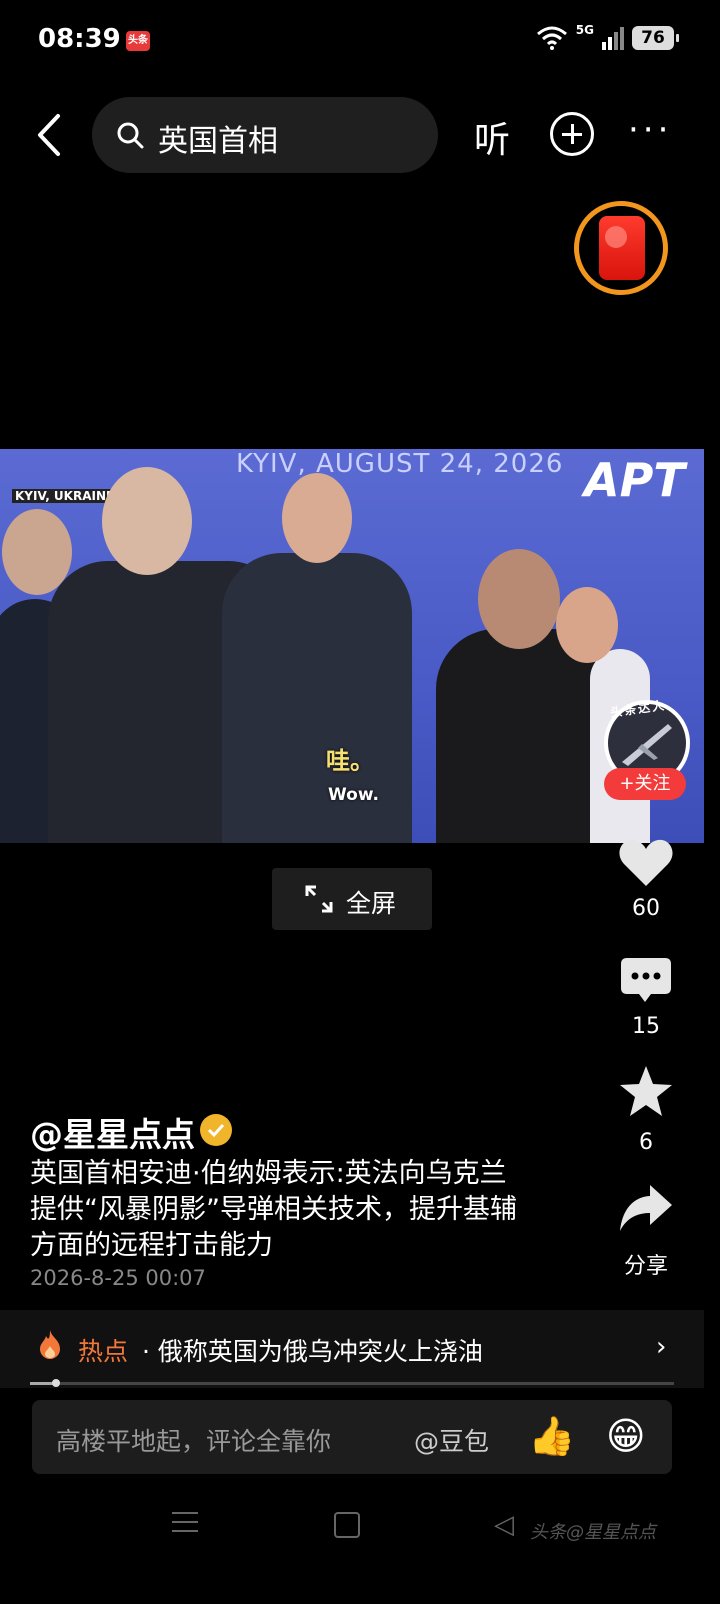 The width and height of the screenshot is (720, 1604). Describe the element at coordinates (613, 38) in the screenshot. I see `signal-icon` at that location.